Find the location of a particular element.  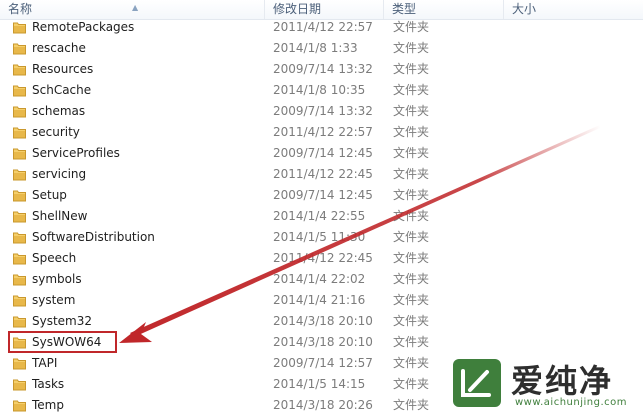

file-name: security is located at coordinates (56, 132).